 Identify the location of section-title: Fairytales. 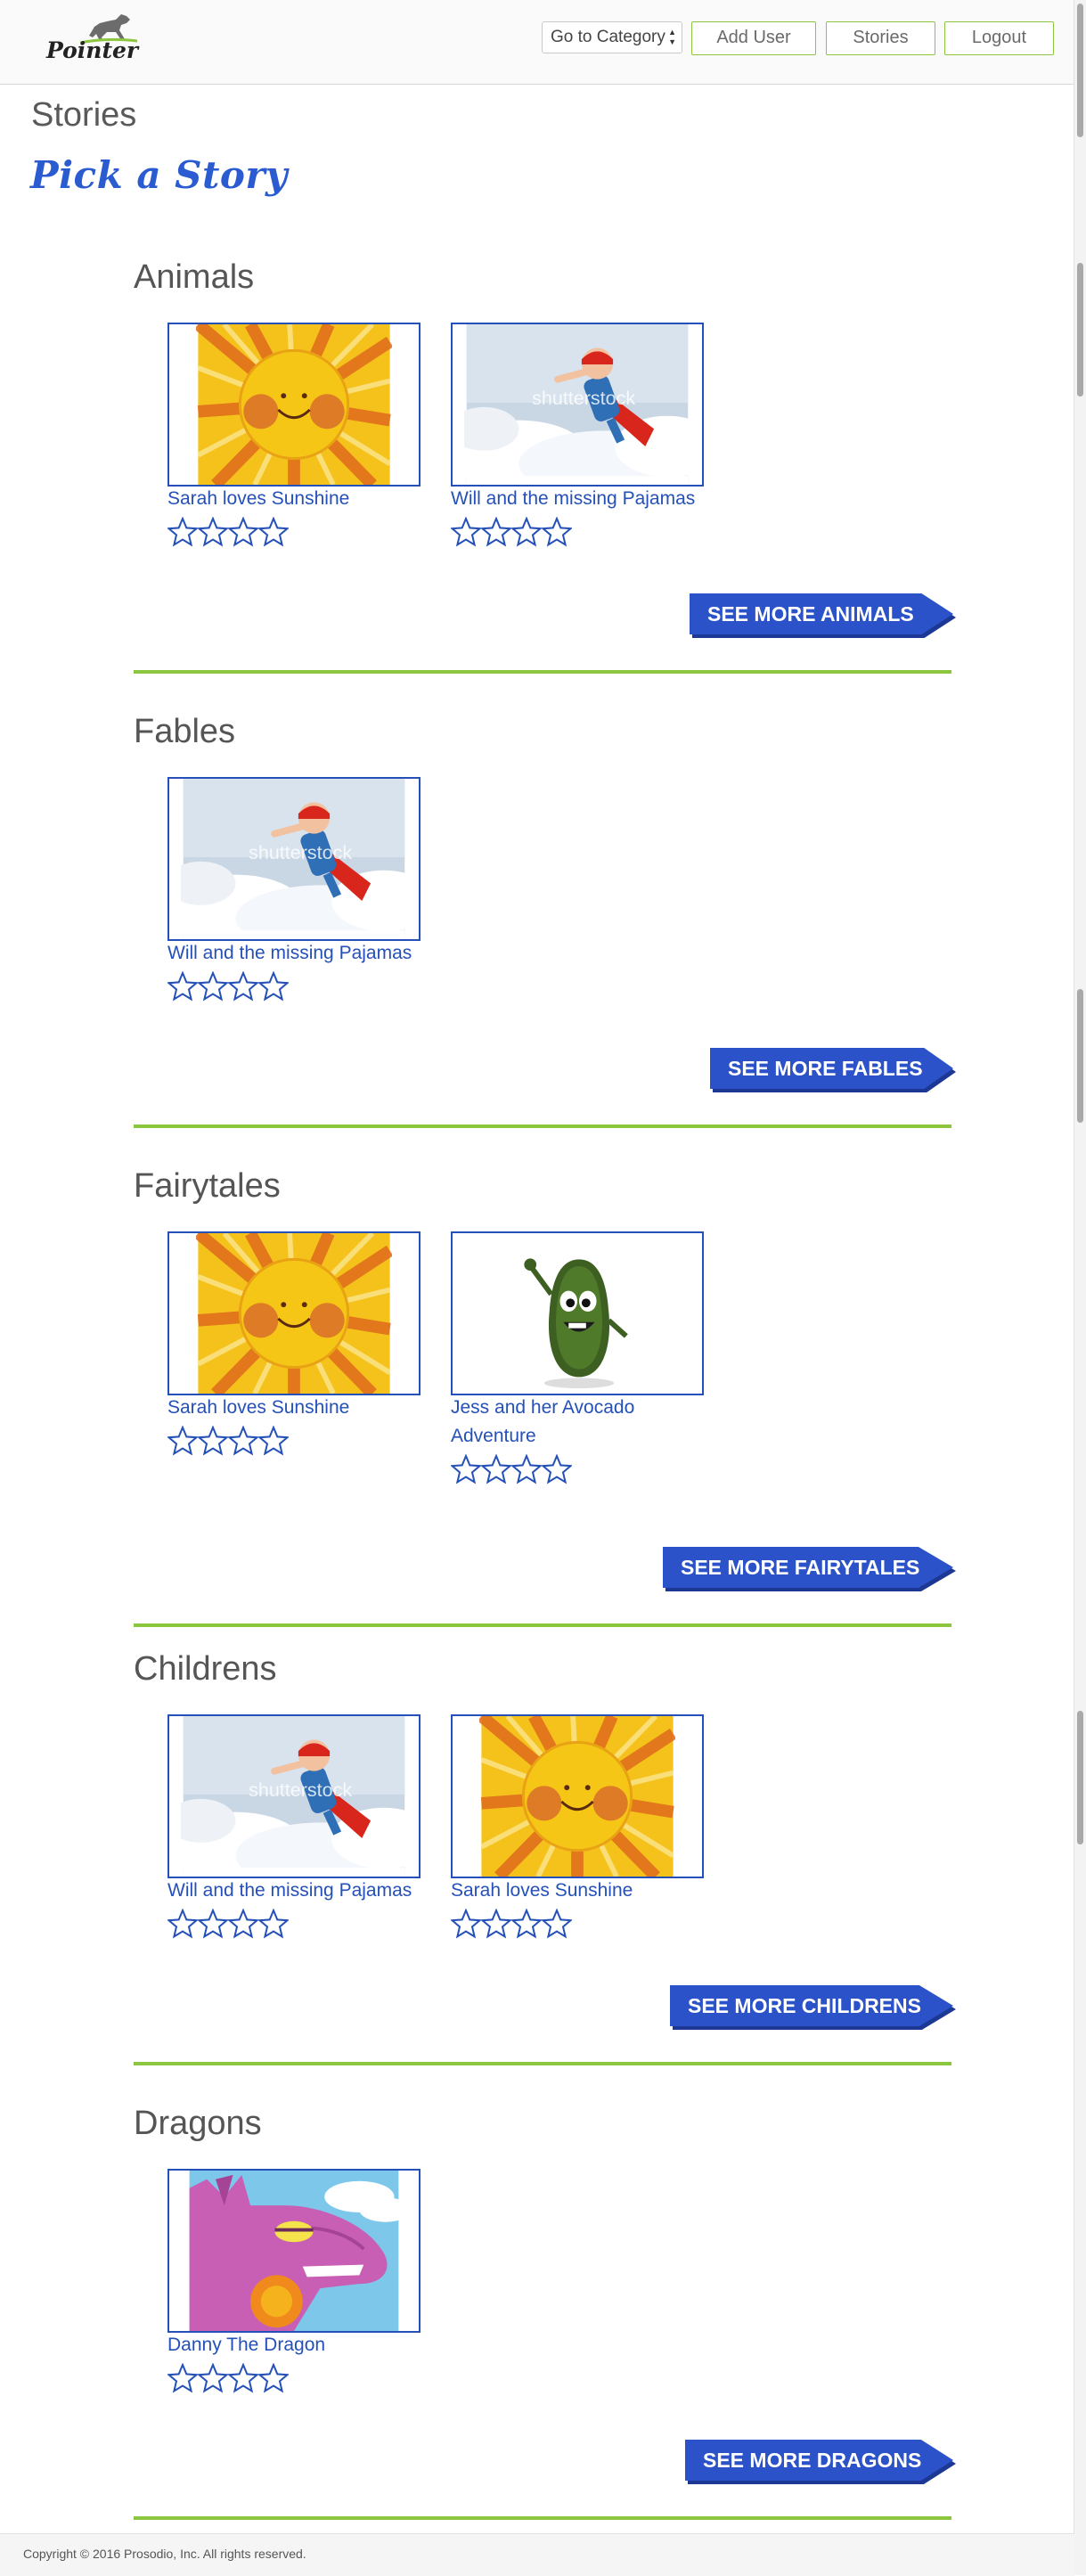
(207, 1186).